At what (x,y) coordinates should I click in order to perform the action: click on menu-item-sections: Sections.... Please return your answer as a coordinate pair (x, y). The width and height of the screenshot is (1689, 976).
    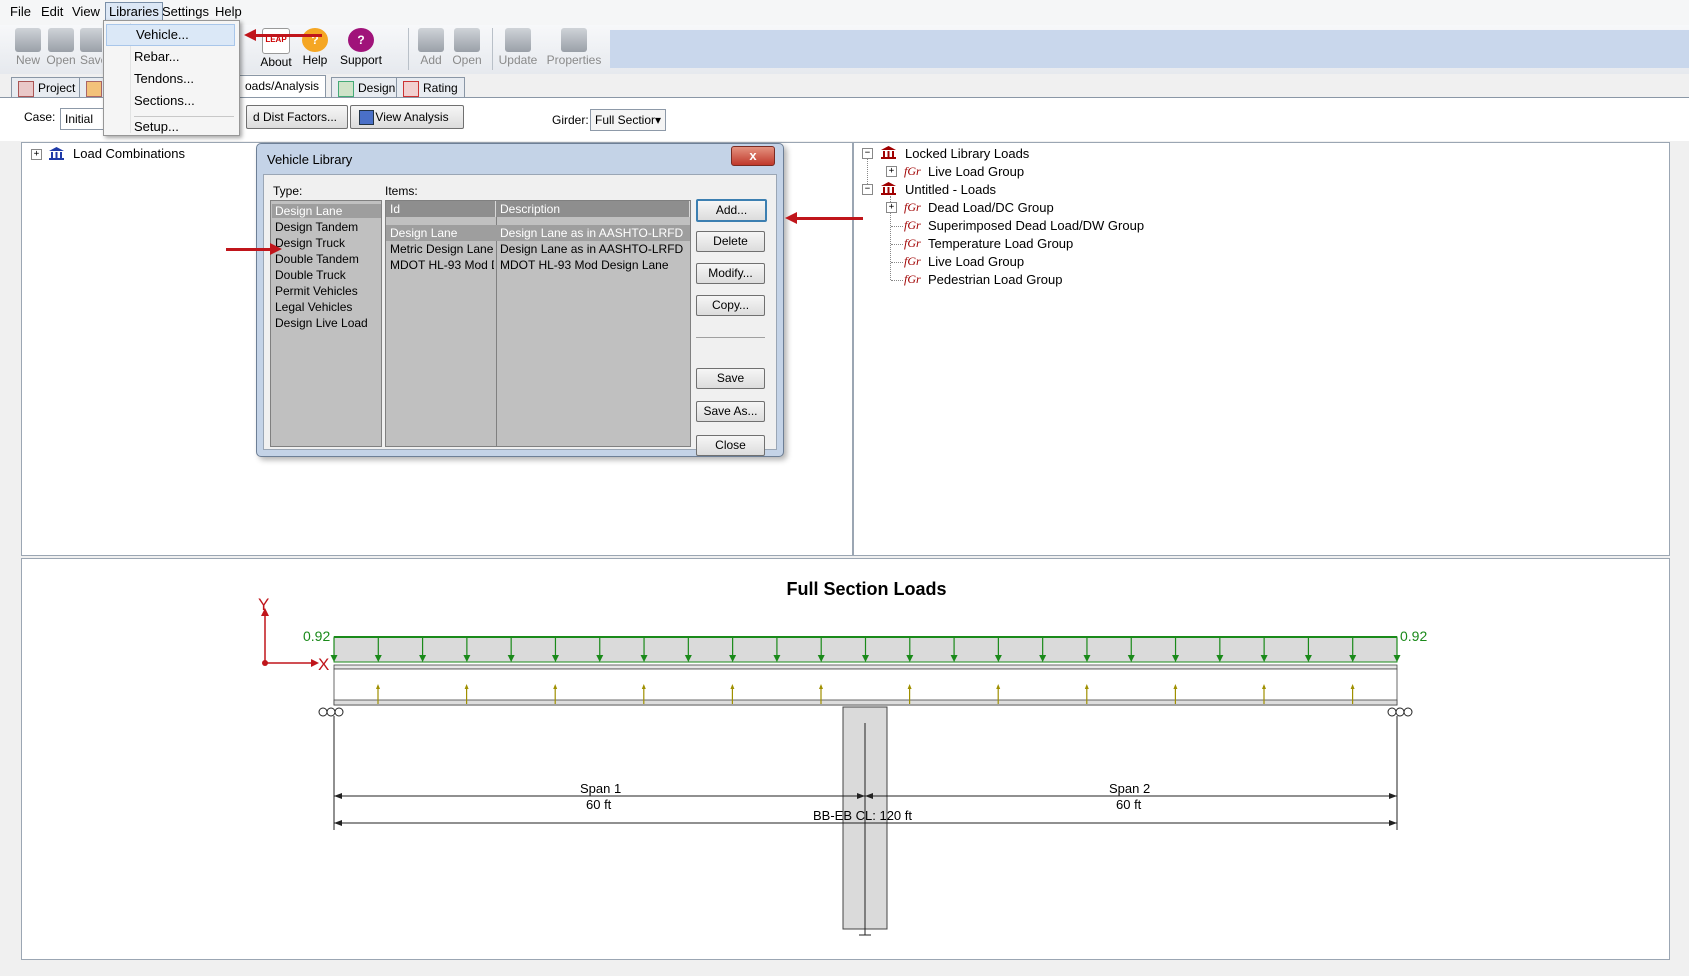
    Looking at the image, I should click on (164, 100).